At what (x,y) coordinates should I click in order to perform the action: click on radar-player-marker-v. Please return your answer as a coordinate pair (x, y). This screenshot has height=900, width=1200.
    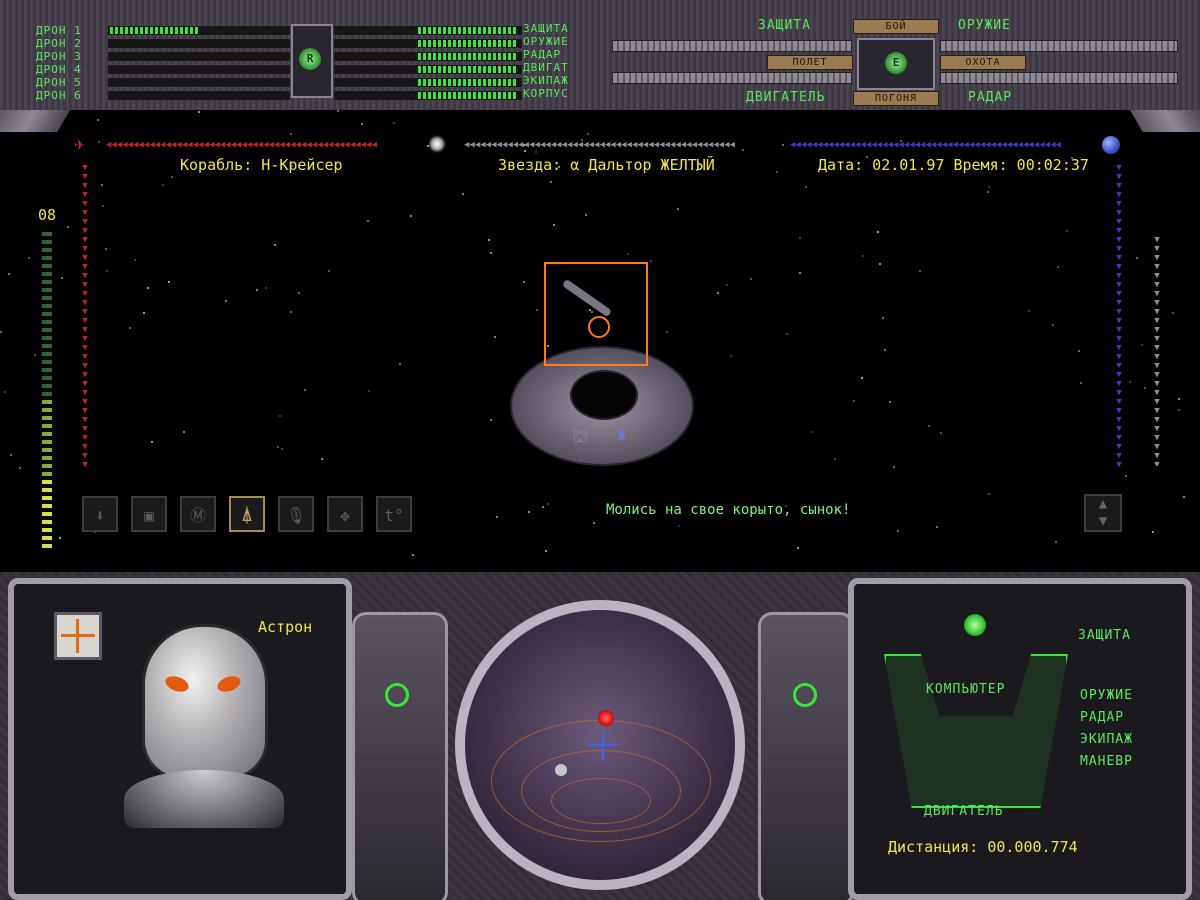
    Looking at the image, I should click on (603, 746).